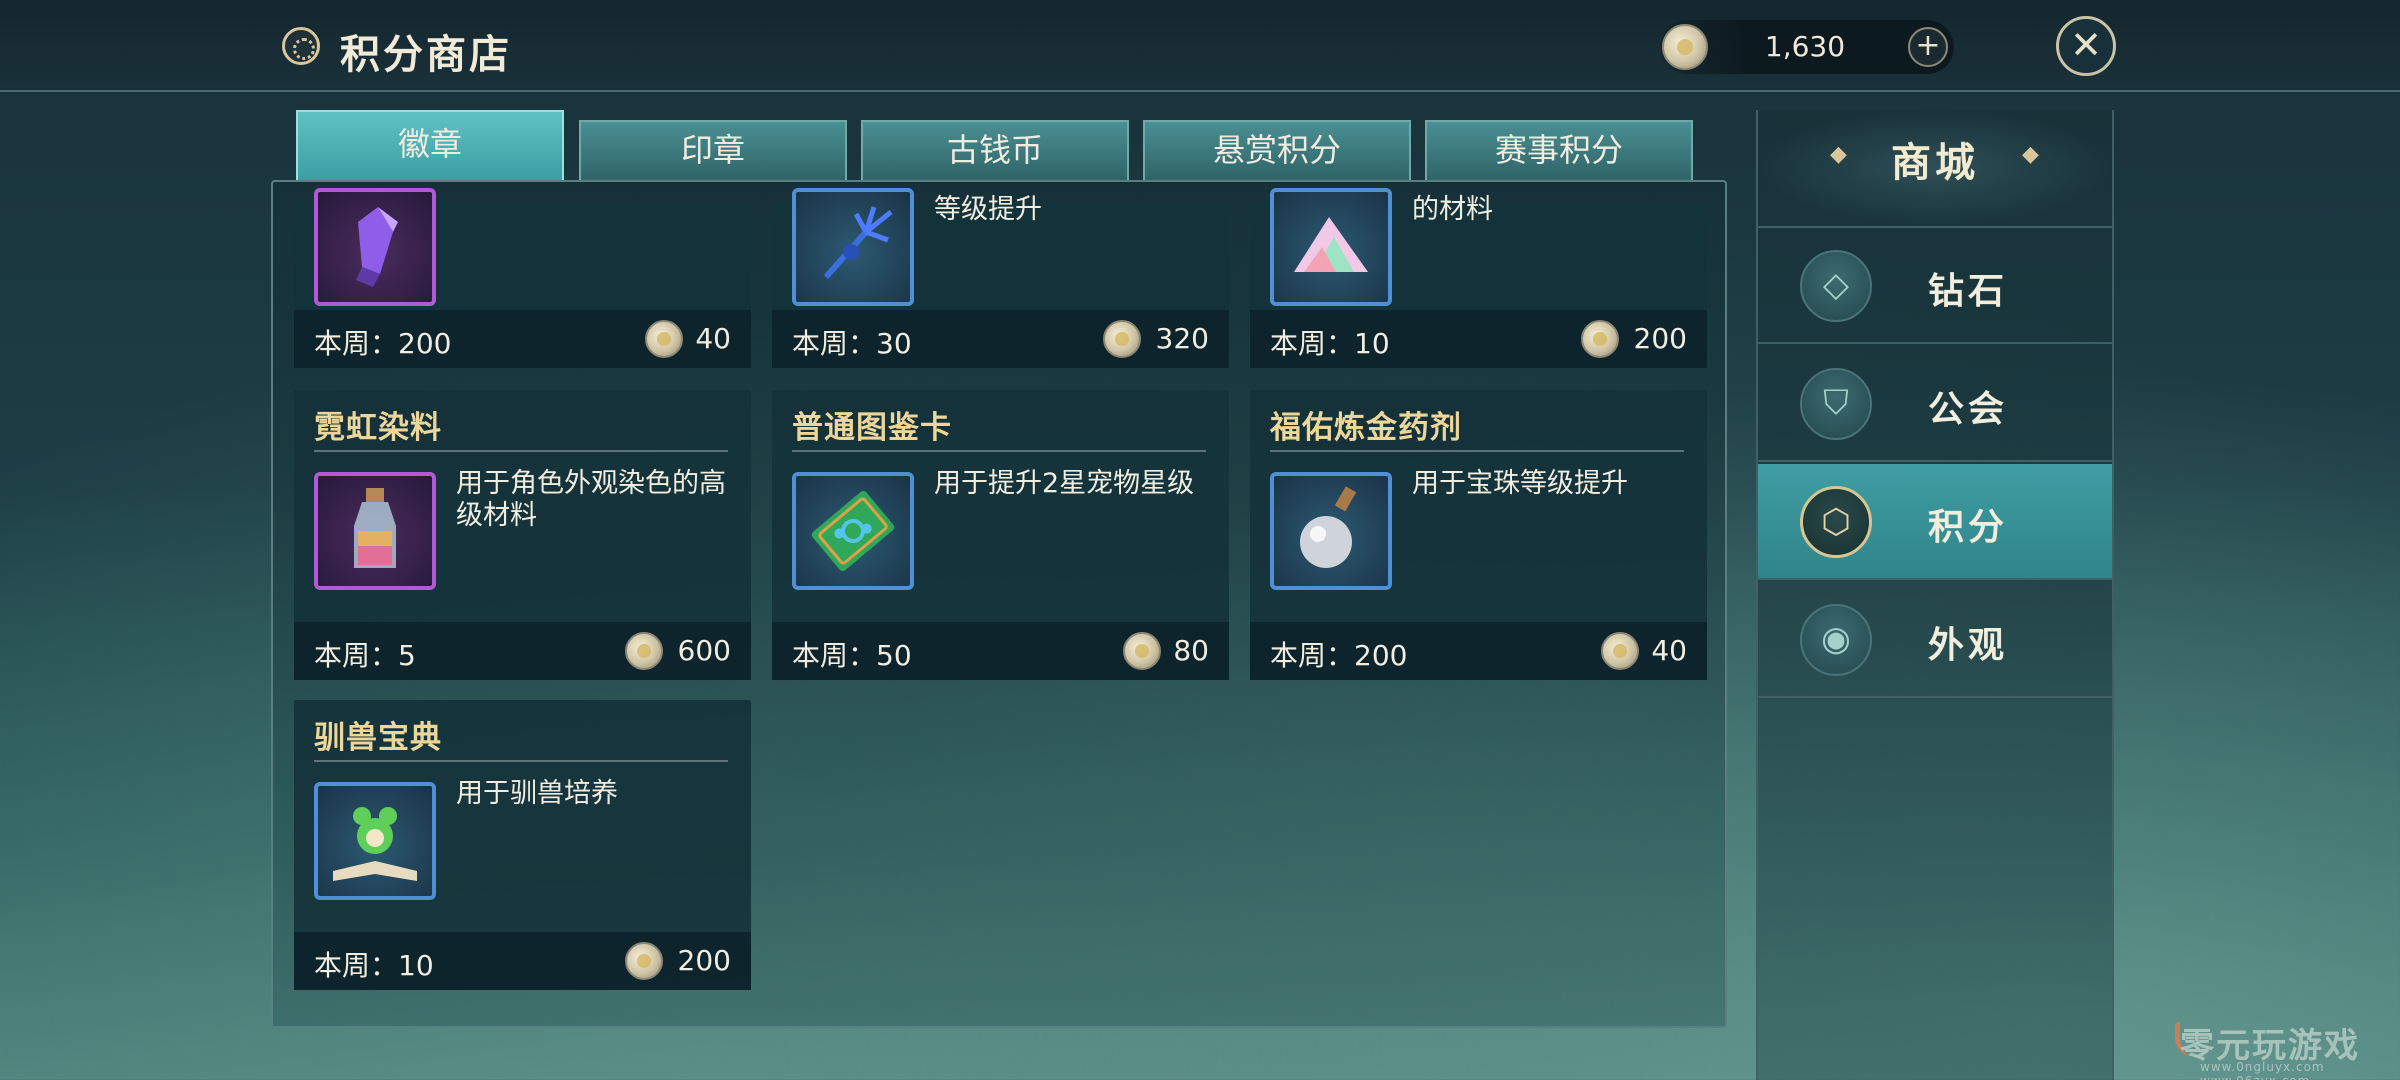 The height and width of the screenshot is (1080, 2400). Describe the element at coordinates (1000, 535) in the screenshot. I see `shop-item-card: 普通图鉴卡 用于提升2星宠物星级 本周：50 80` at that location.